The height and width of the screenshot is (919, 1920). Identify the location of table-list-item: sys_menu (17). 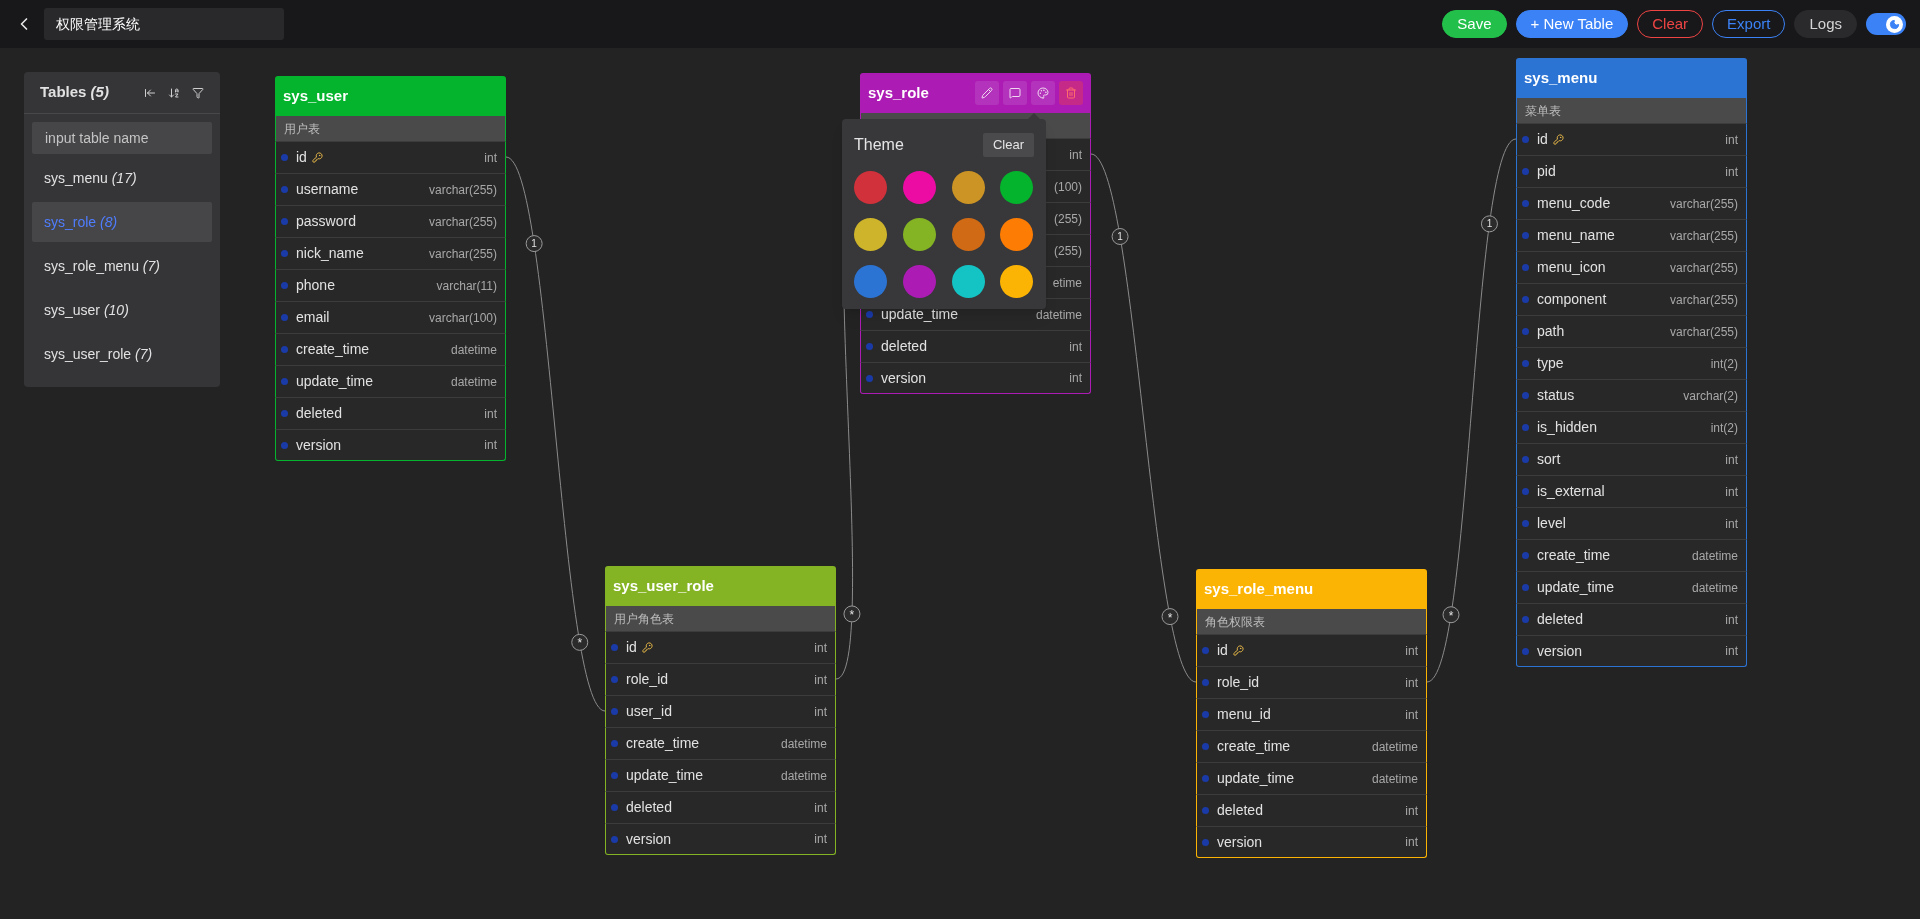
(122, 178).